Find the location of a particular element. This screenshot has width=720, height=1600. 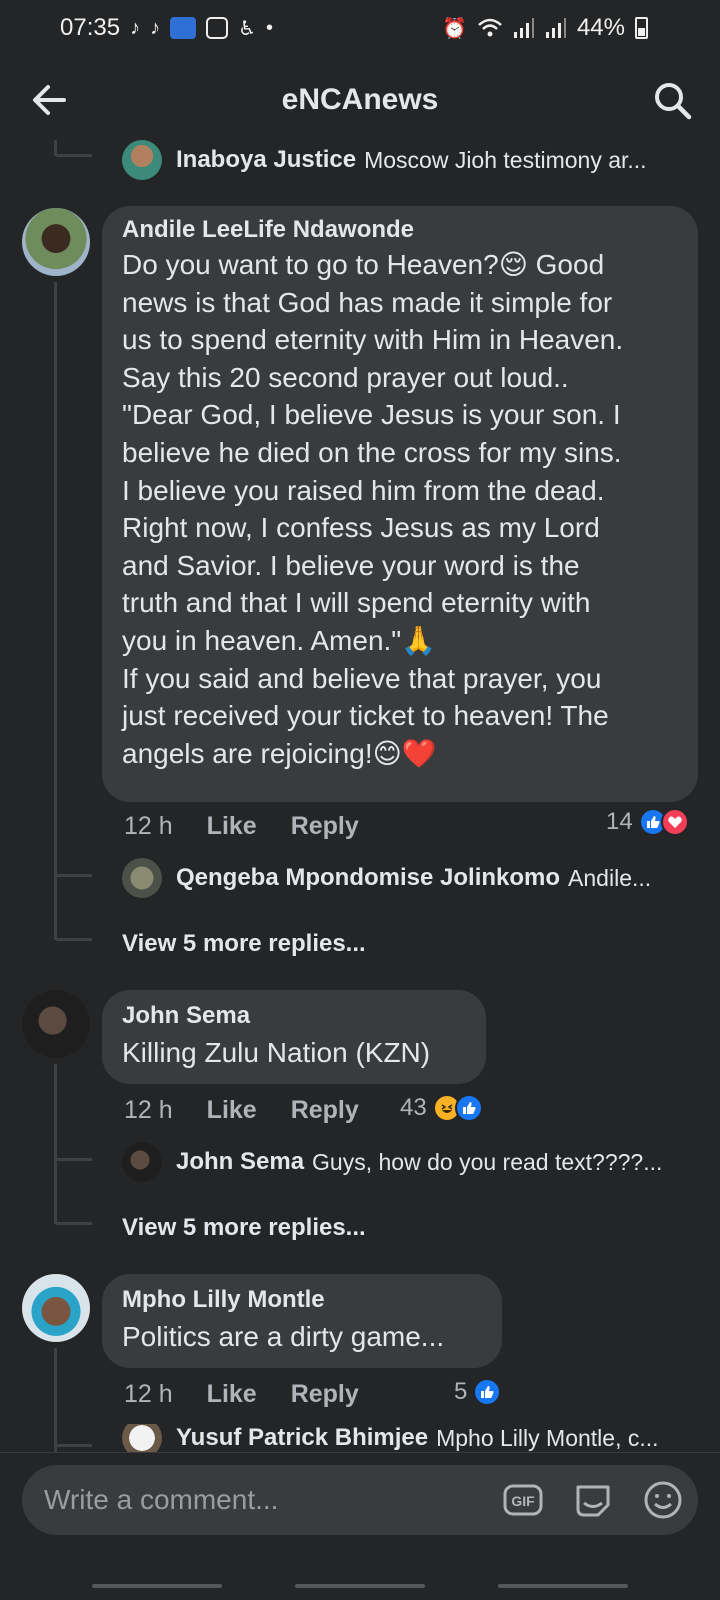

comment-bubble: John Sema Killing Zulu Nation (KZN) is located at coordinates (294, 1037).